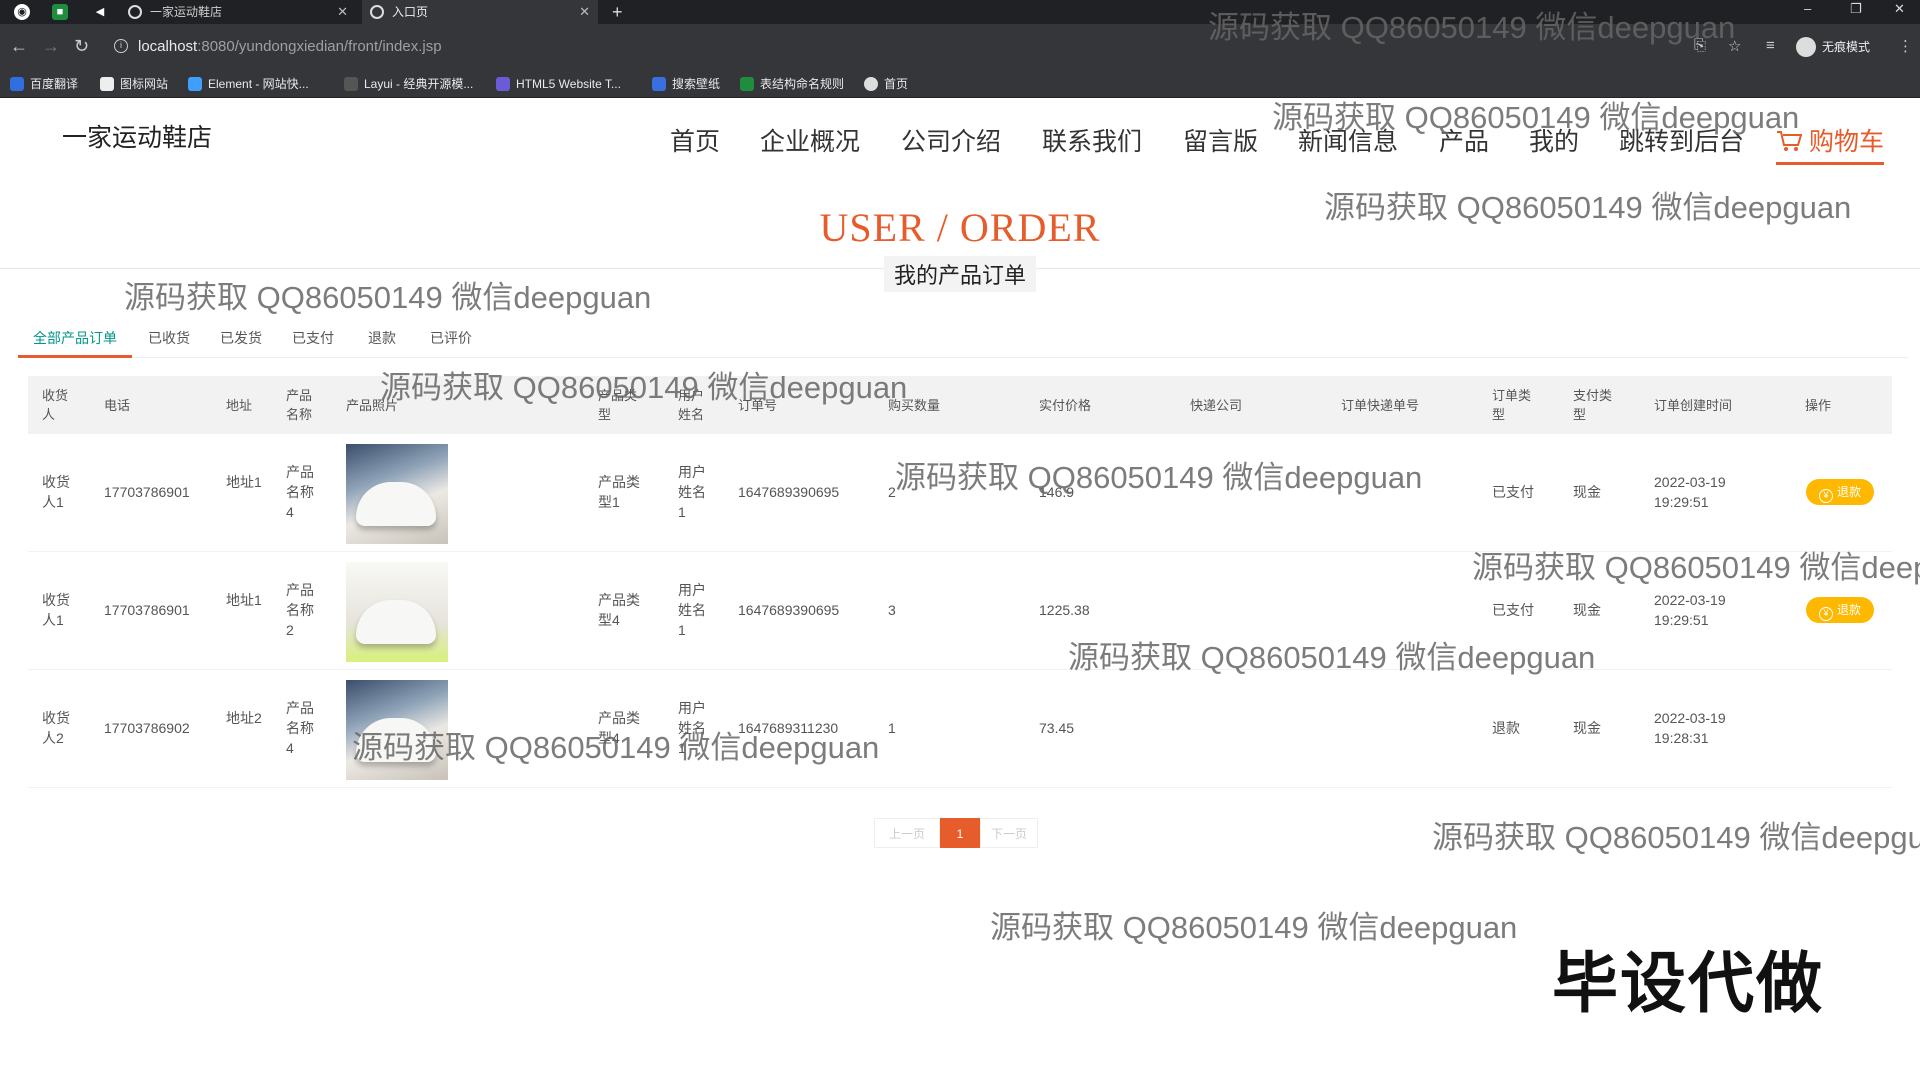 This screenshot has width=1920, height=1072. I want to click on th-qty: 购买数量, so click(914, 405).